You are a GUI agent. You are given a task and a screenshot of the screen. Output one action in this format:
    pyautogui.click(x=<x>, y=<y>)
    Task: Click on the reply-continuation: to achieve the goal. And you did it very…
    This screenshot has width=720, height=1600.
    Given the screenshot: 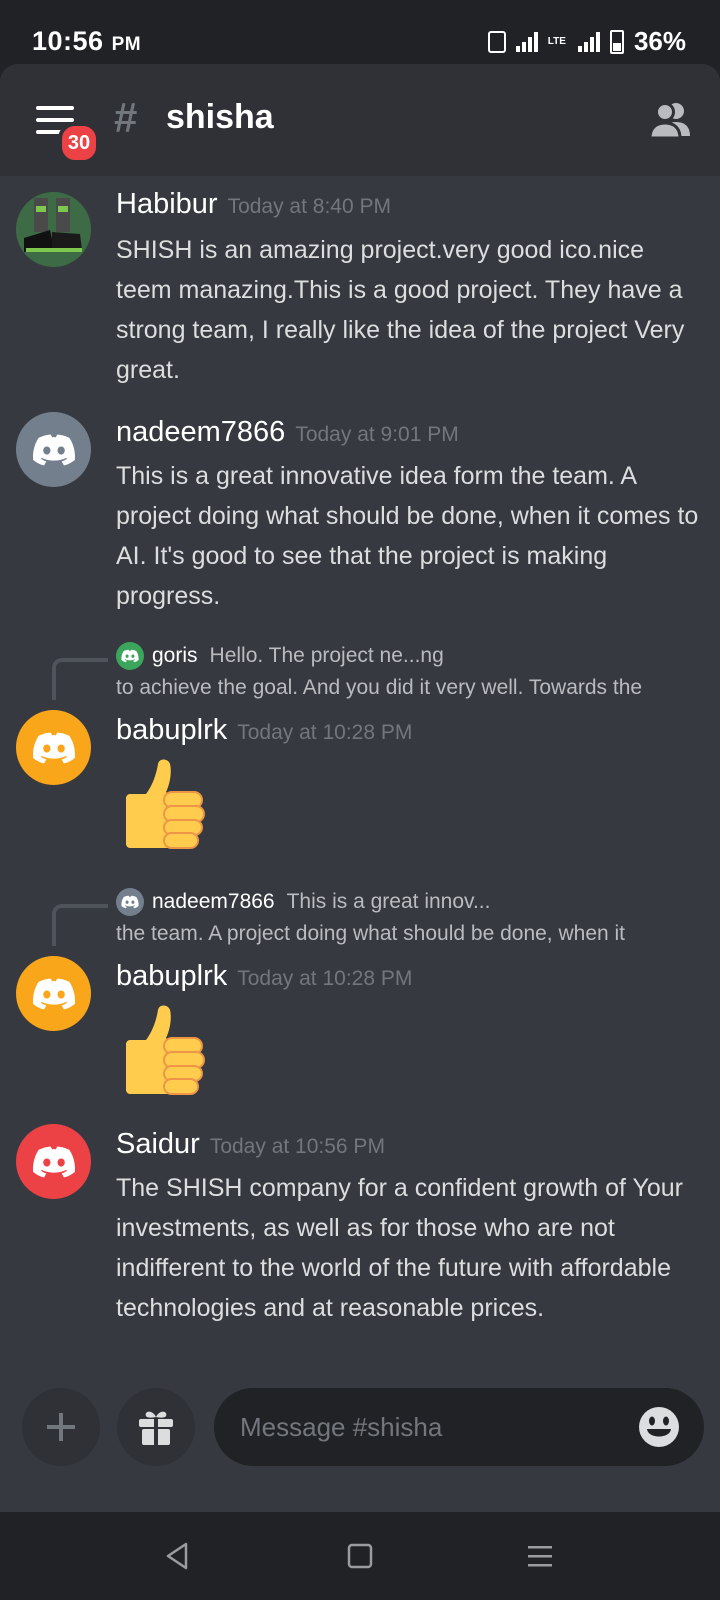 What is the action you would take?
    pyautogui.click(x=379, y=687)
    